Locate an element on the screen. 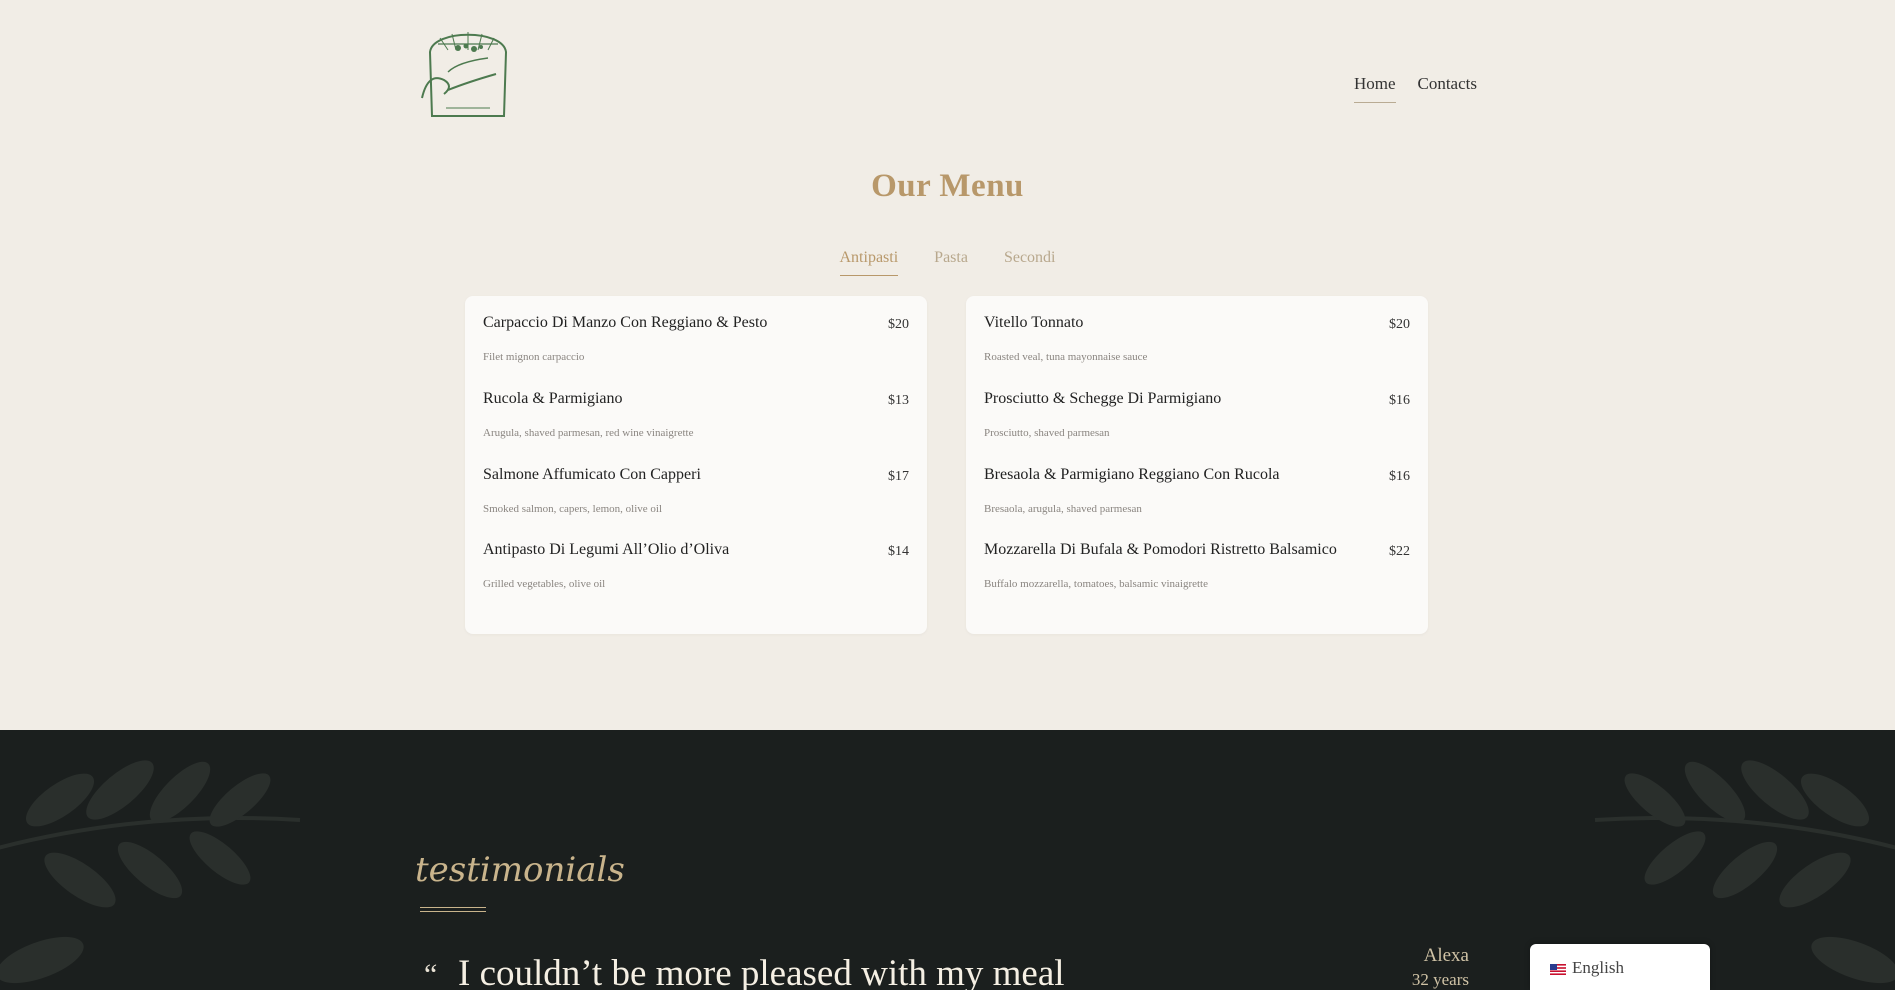 This screenshot has height=990, width=1895. testimonial-author: Alexa is located at coordinates (1446, 955).